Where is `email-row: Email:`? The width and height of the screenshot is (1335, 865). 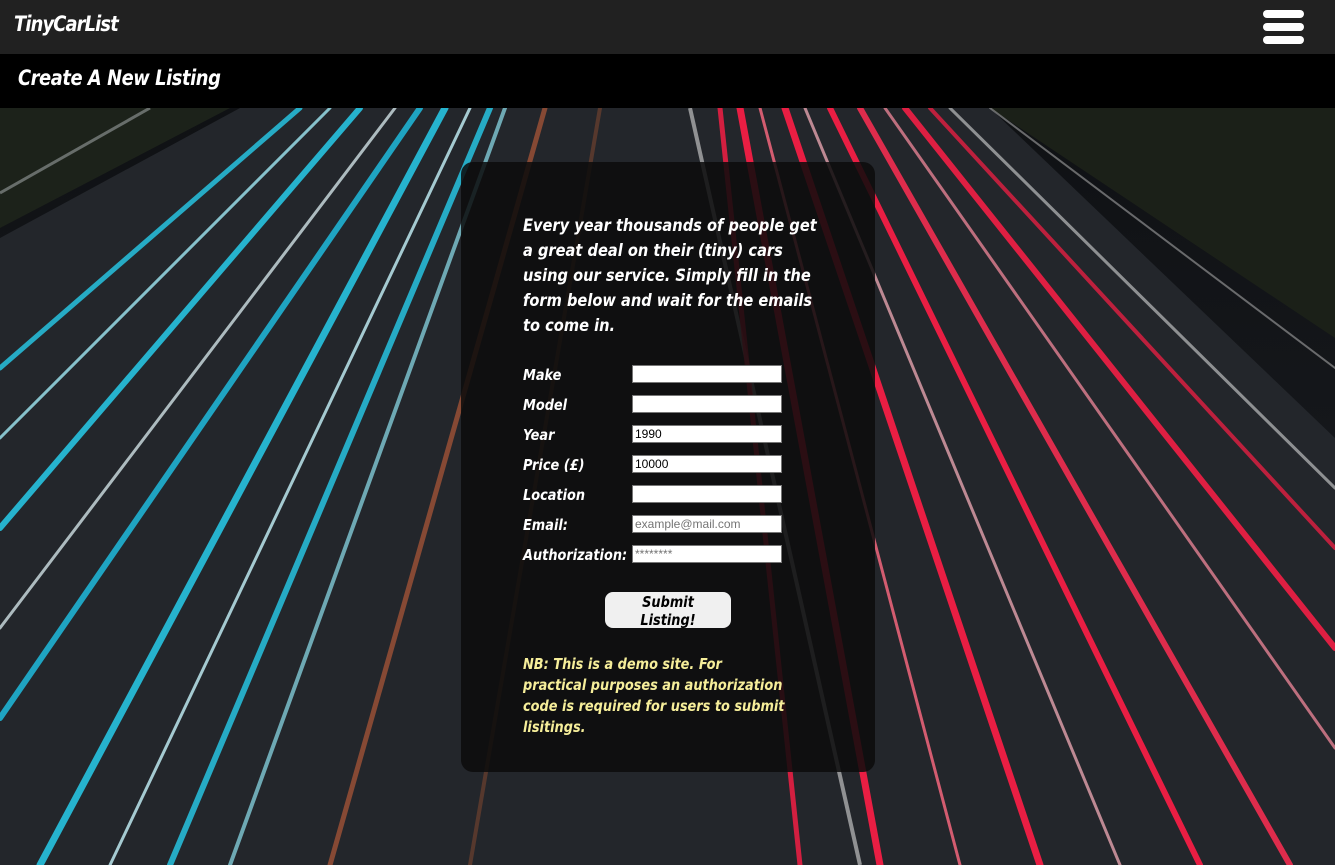 email-row: Email: is located at coordinates (673, 525).